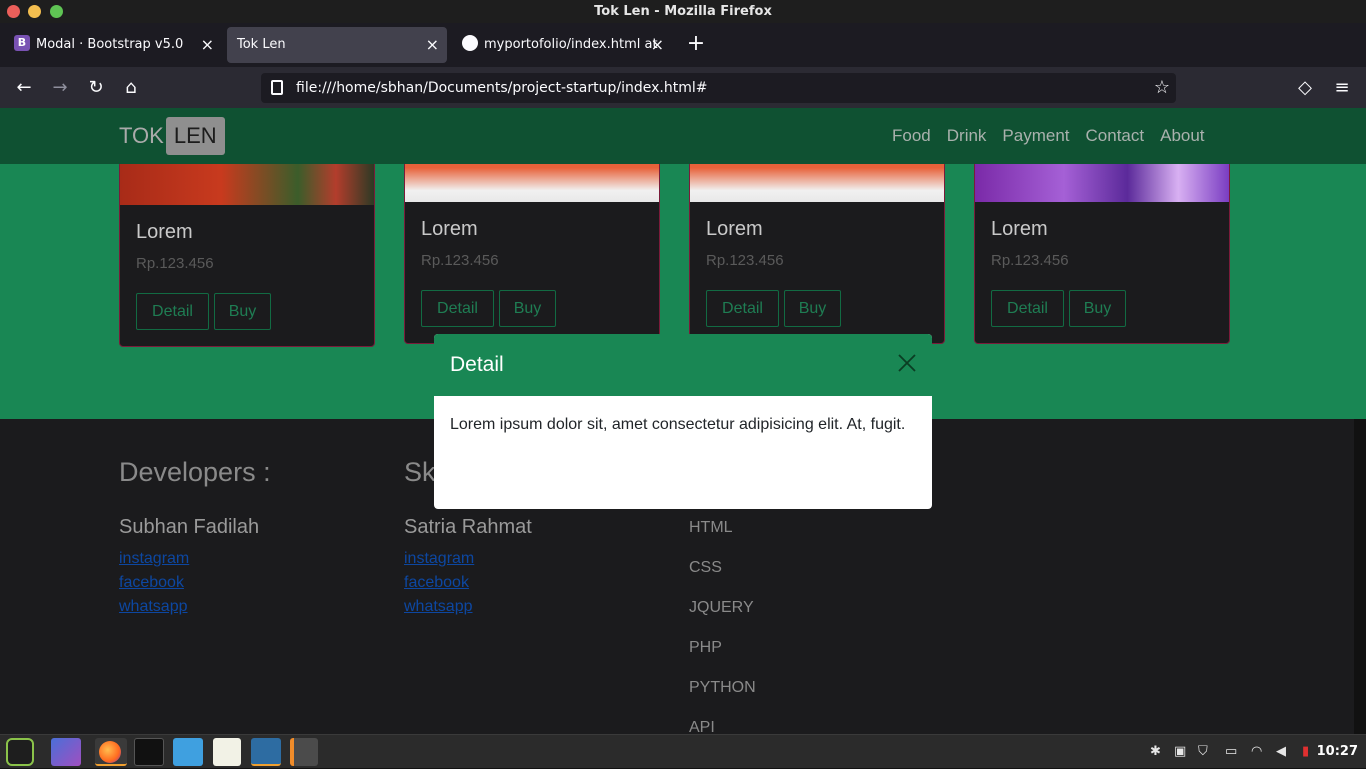 The height and width of the screenshot is (769, 1366). Describe the element at coordinates (696, 45) in the screenshot. I see `new-tab-button: +` at that location.